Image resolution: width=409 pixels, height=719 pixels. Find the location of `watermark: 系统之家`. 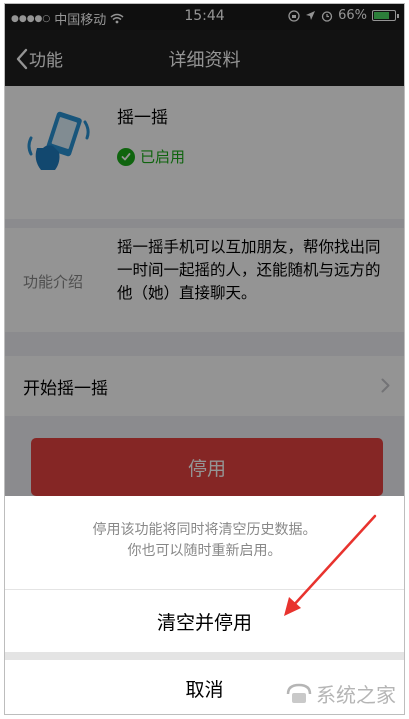

watermark: 系统之家 is located at coordinates (341, 693).